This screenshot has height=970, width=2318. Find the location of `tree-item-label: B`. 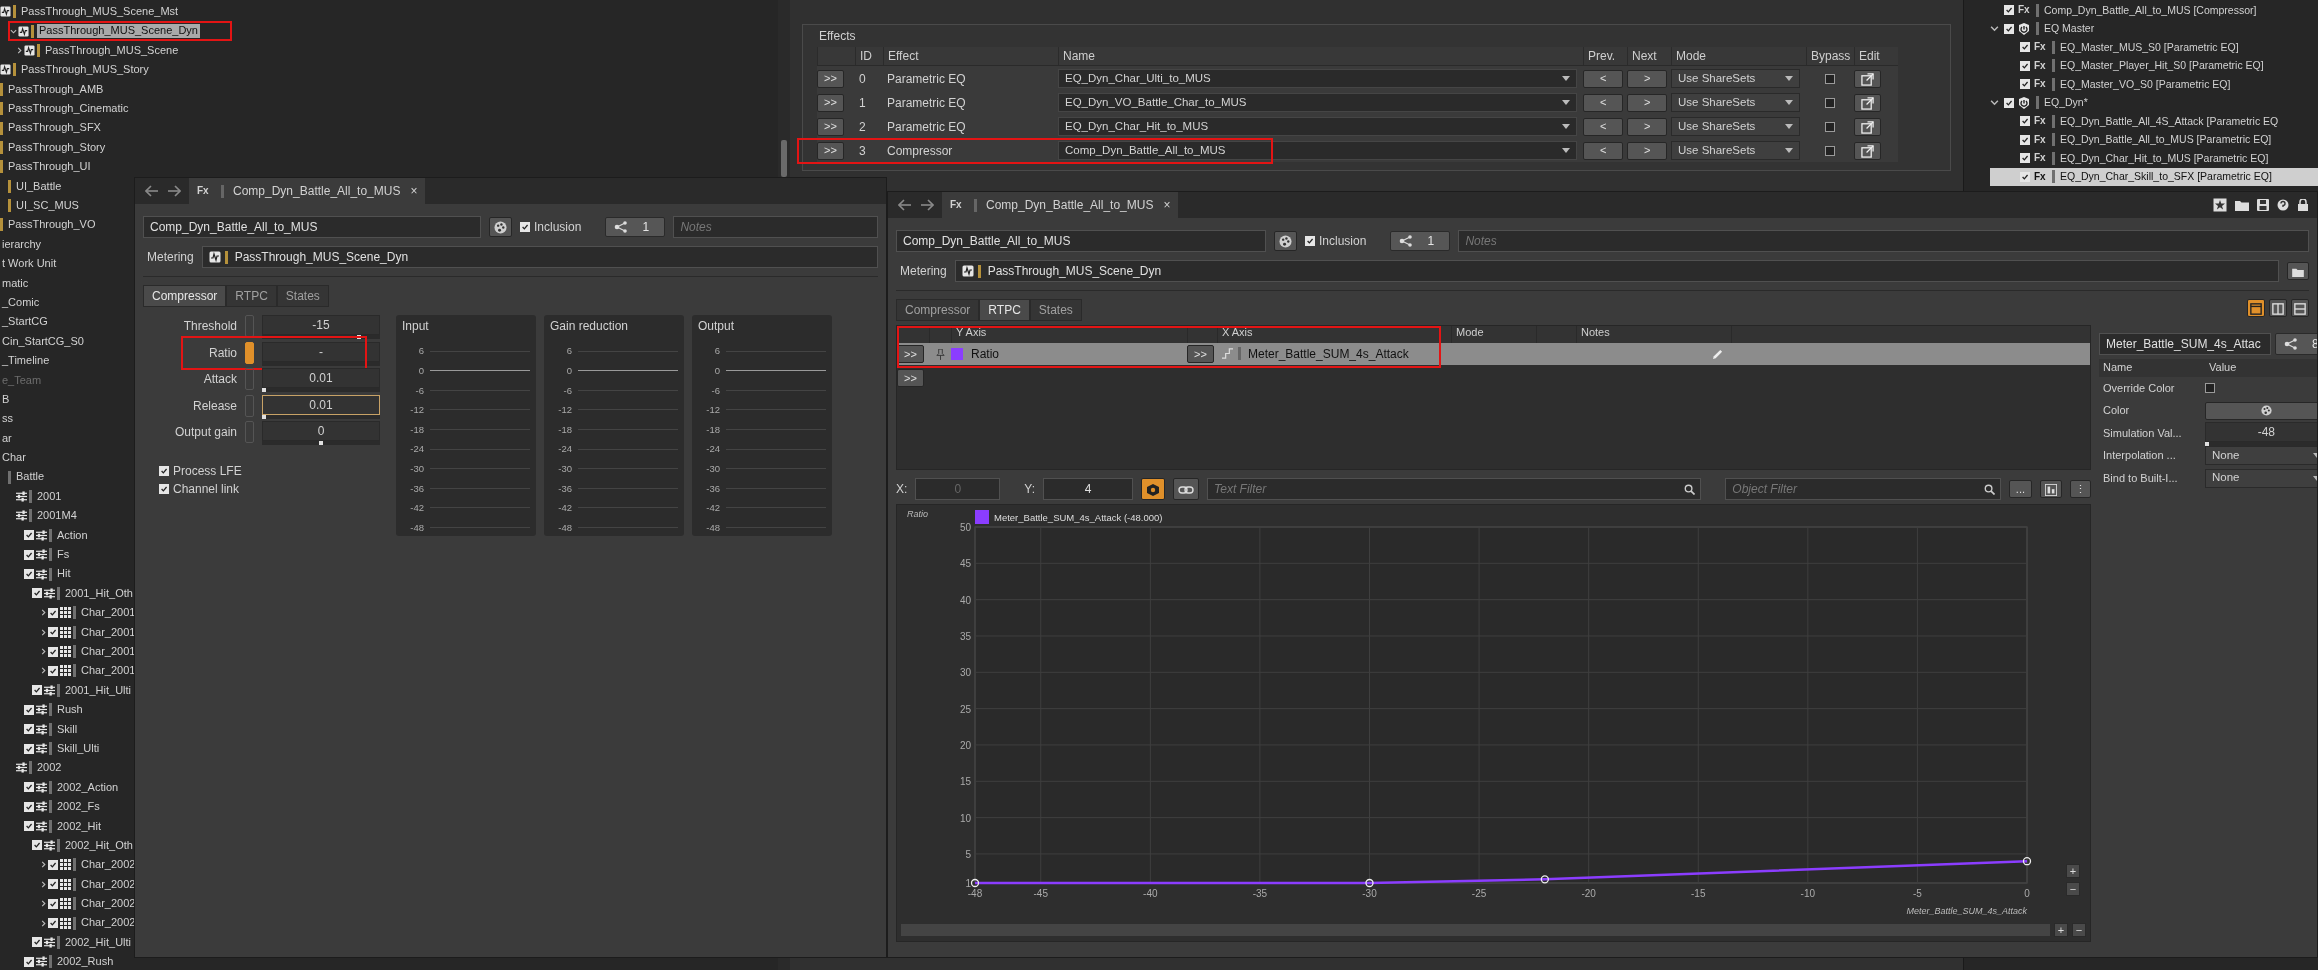

tree-item-label: B is located at coordinates (6, 399).